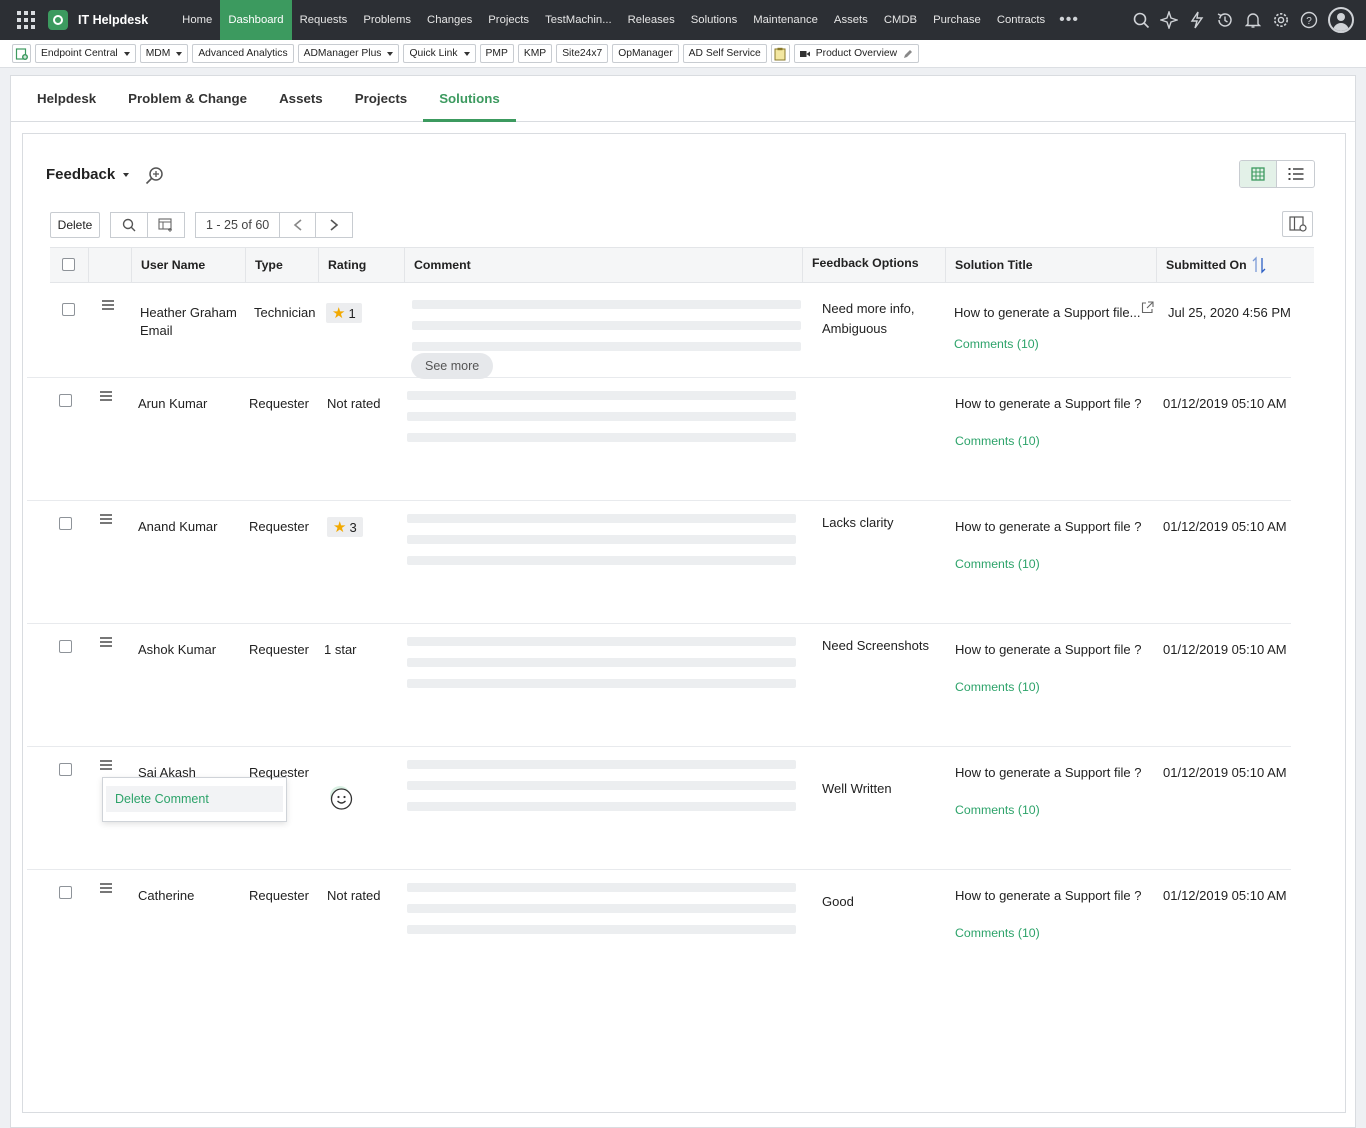 This screenshot has width=1366, height=1128. What do you see at coordinates (1069, 20) in the screenshot?
I see `nav-more-icon: •••` at bounding box center [1069, 20].